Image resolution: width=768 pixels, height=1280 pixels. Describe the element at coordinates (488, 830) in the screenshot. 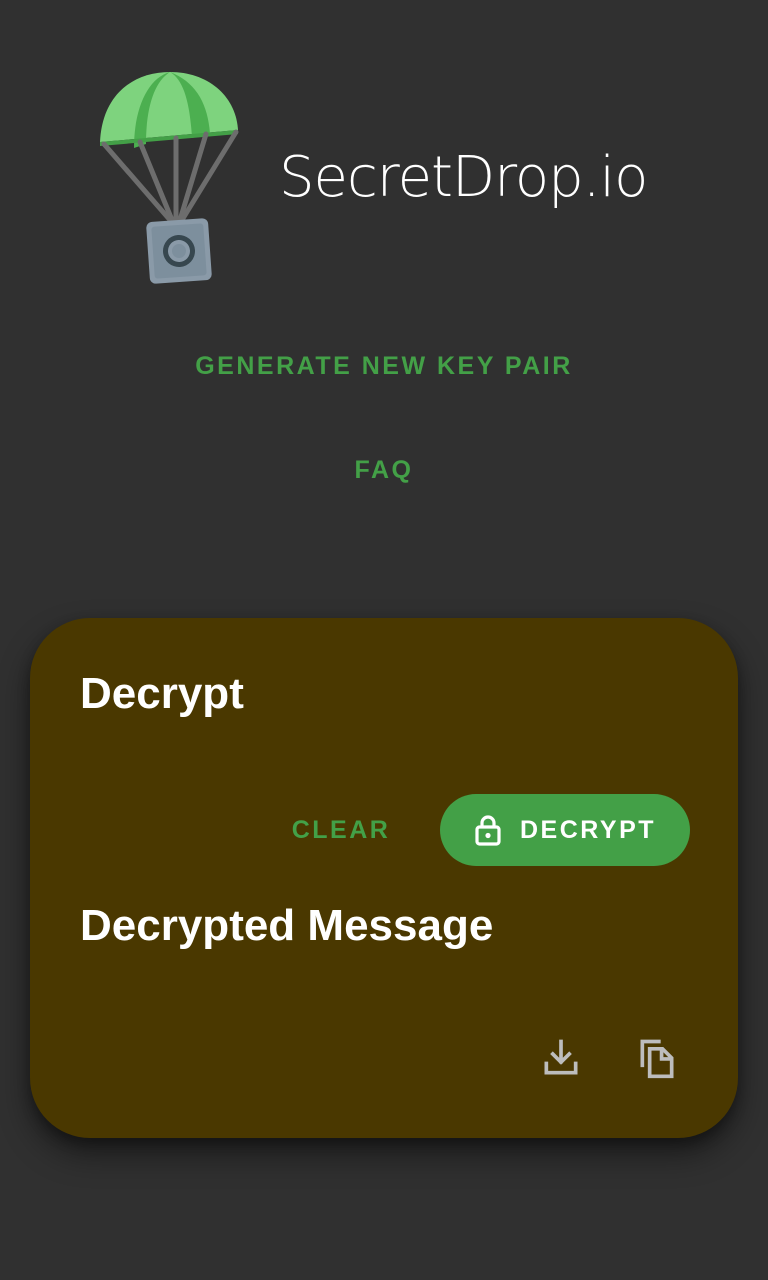

I see `lock-icon` at that location.